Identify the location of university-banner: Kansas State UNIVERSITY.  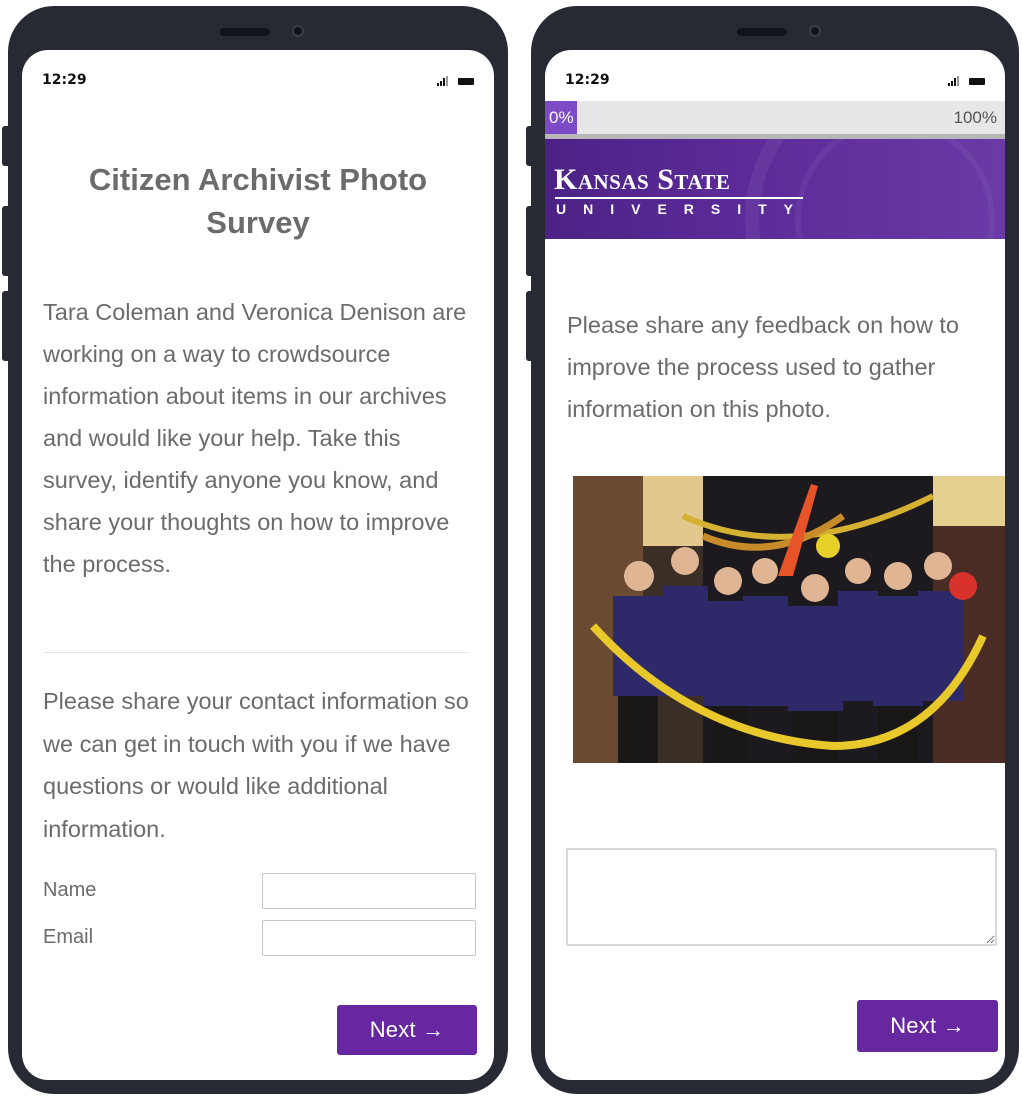
(775, 189).